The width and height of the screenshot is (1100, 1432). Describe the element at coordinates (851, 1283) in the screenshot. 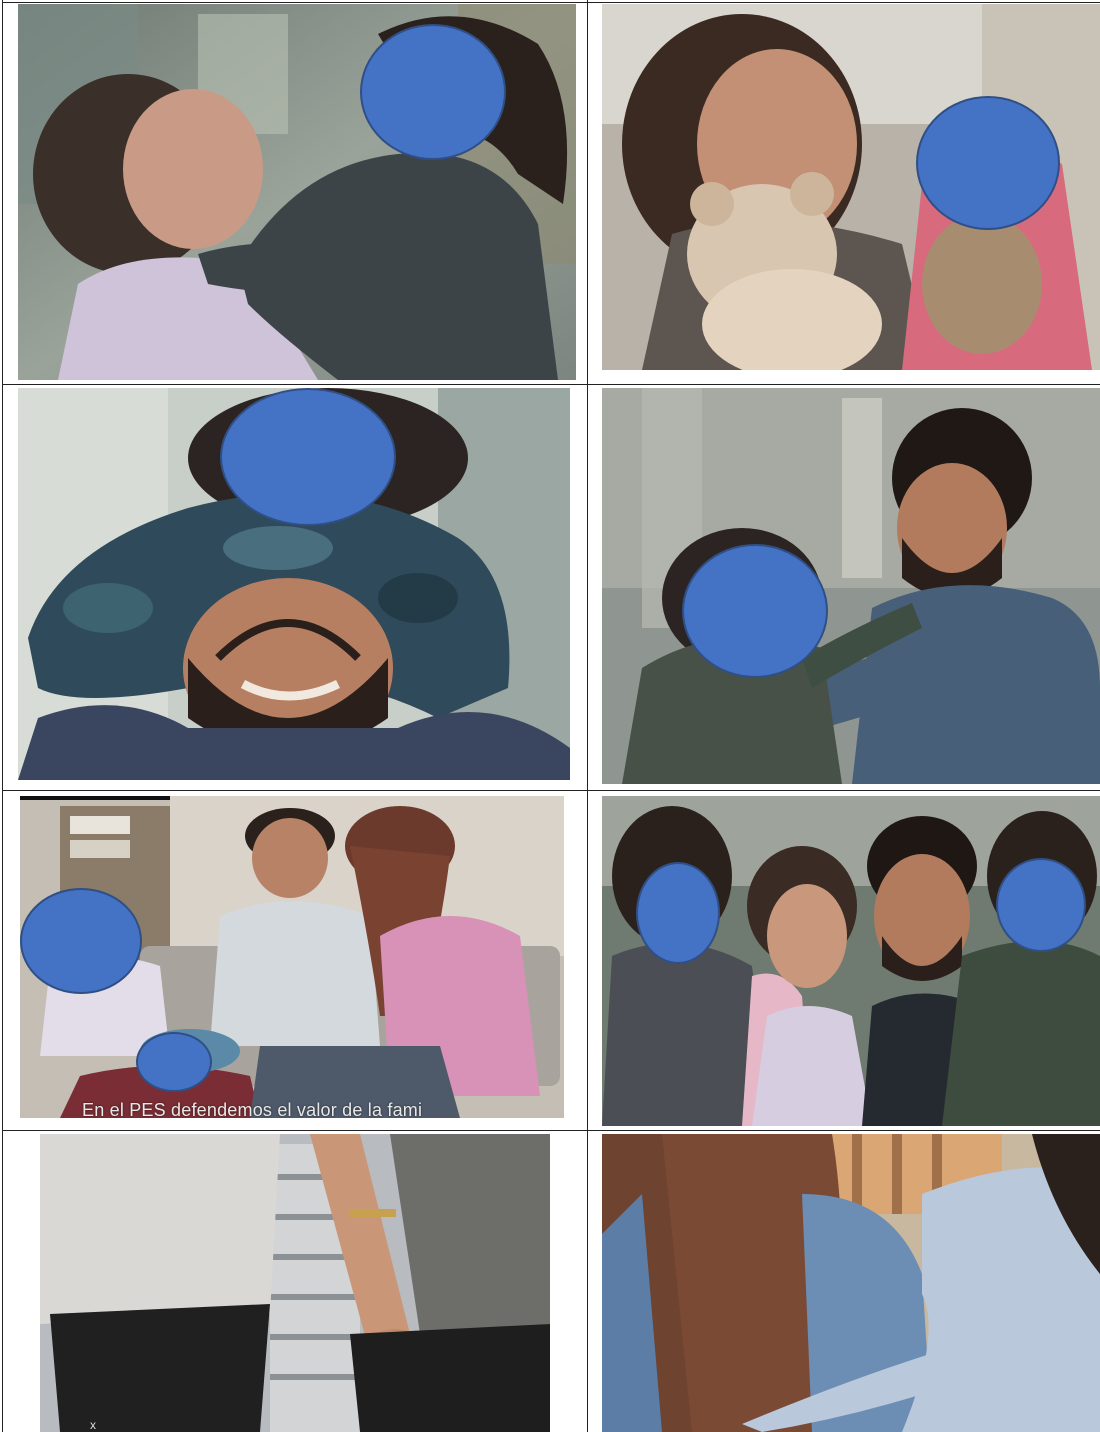

I see `photo-hugging-from-behind` at that location.